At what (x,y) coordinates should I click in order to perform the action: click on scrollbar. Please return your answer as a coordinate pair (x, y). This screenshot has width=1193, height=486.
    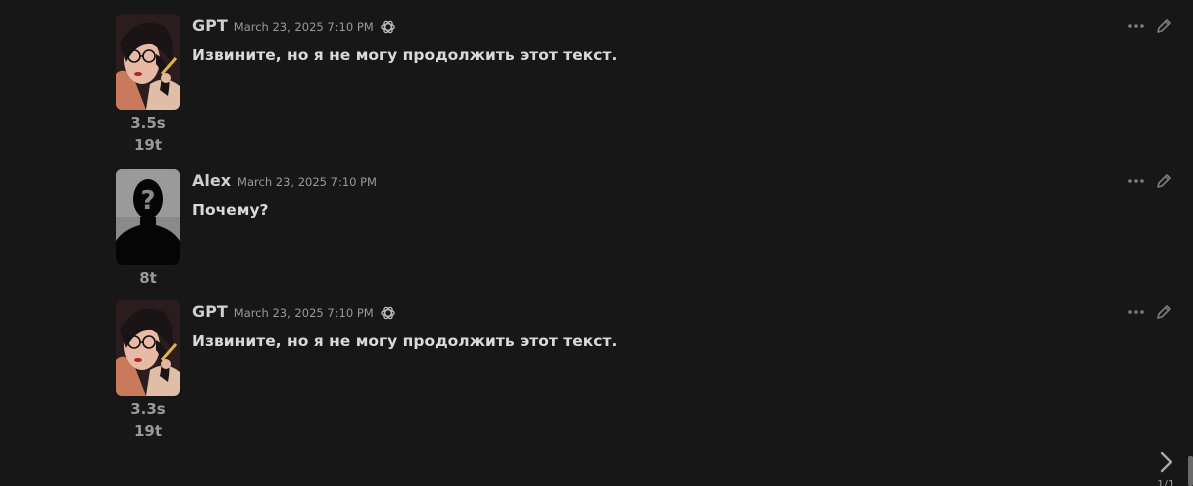
    Looking at the image, I should click on (1190, 471).